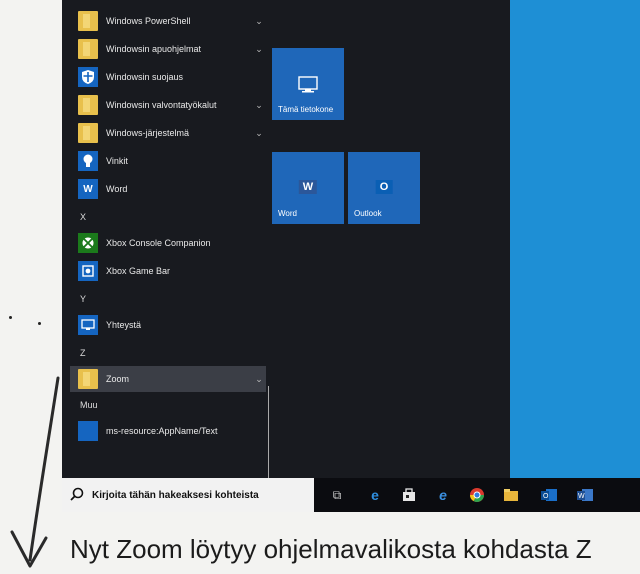  Describe the element at coordinates (306, 109) in the screenshot. I see `tile-label: Tämä tietokone` at that location.